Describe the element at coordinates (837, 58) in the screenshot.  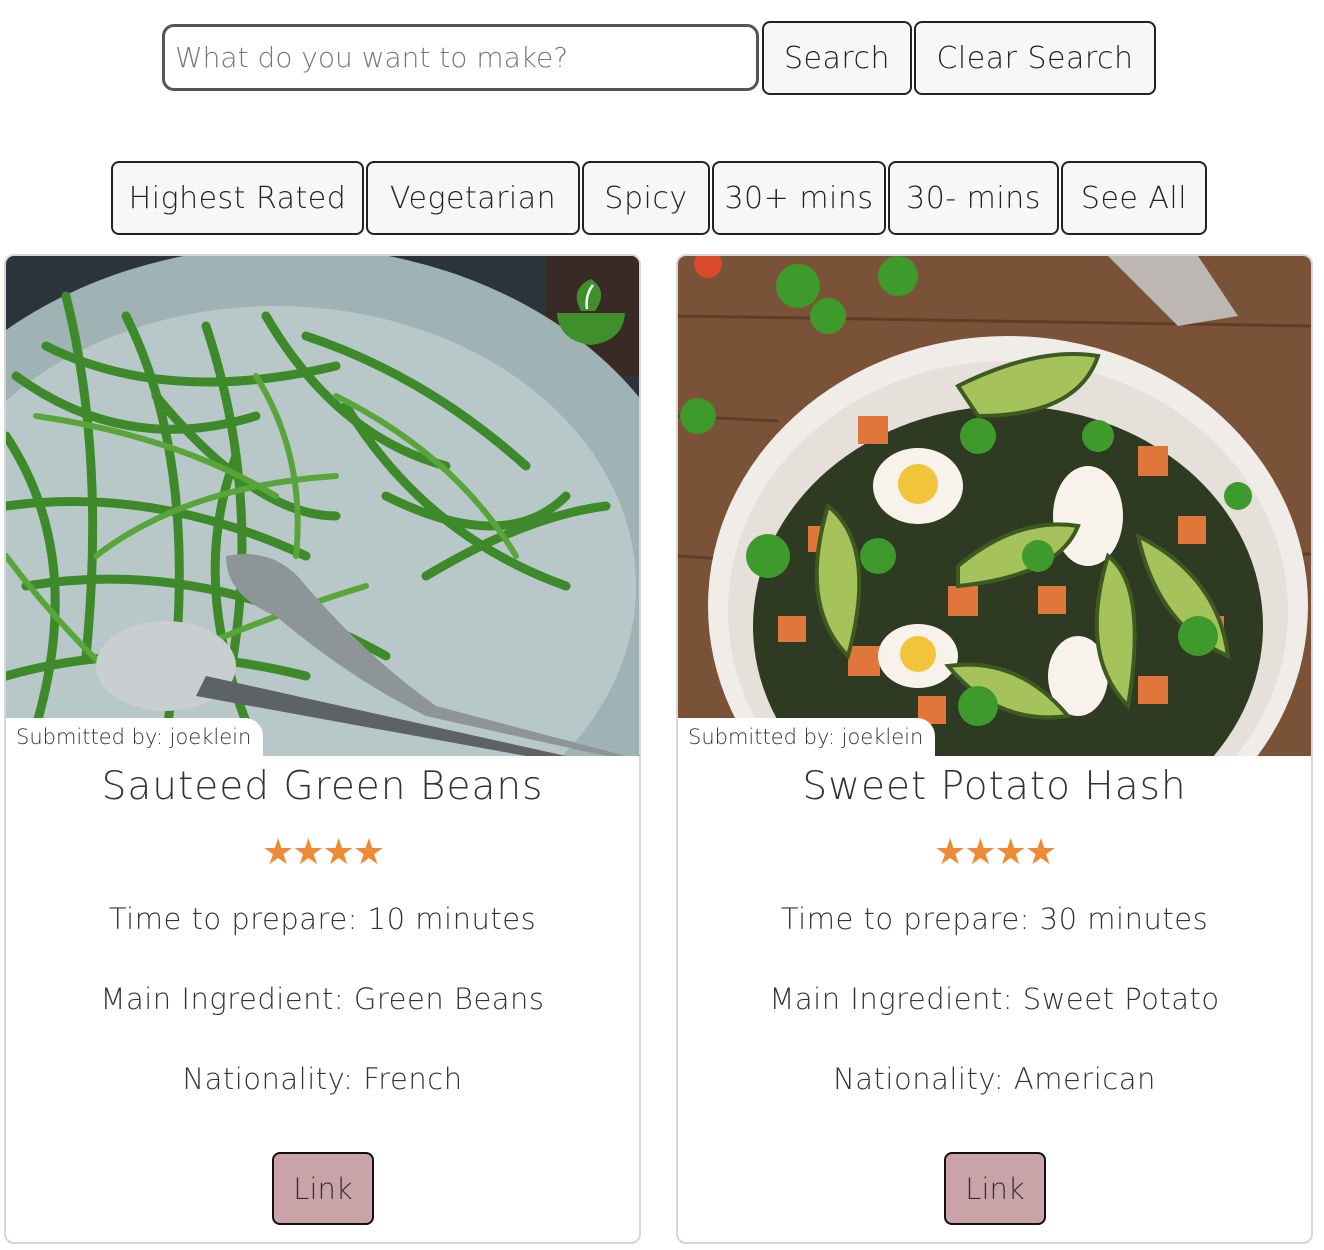
I see `search-button: Search` at that location.